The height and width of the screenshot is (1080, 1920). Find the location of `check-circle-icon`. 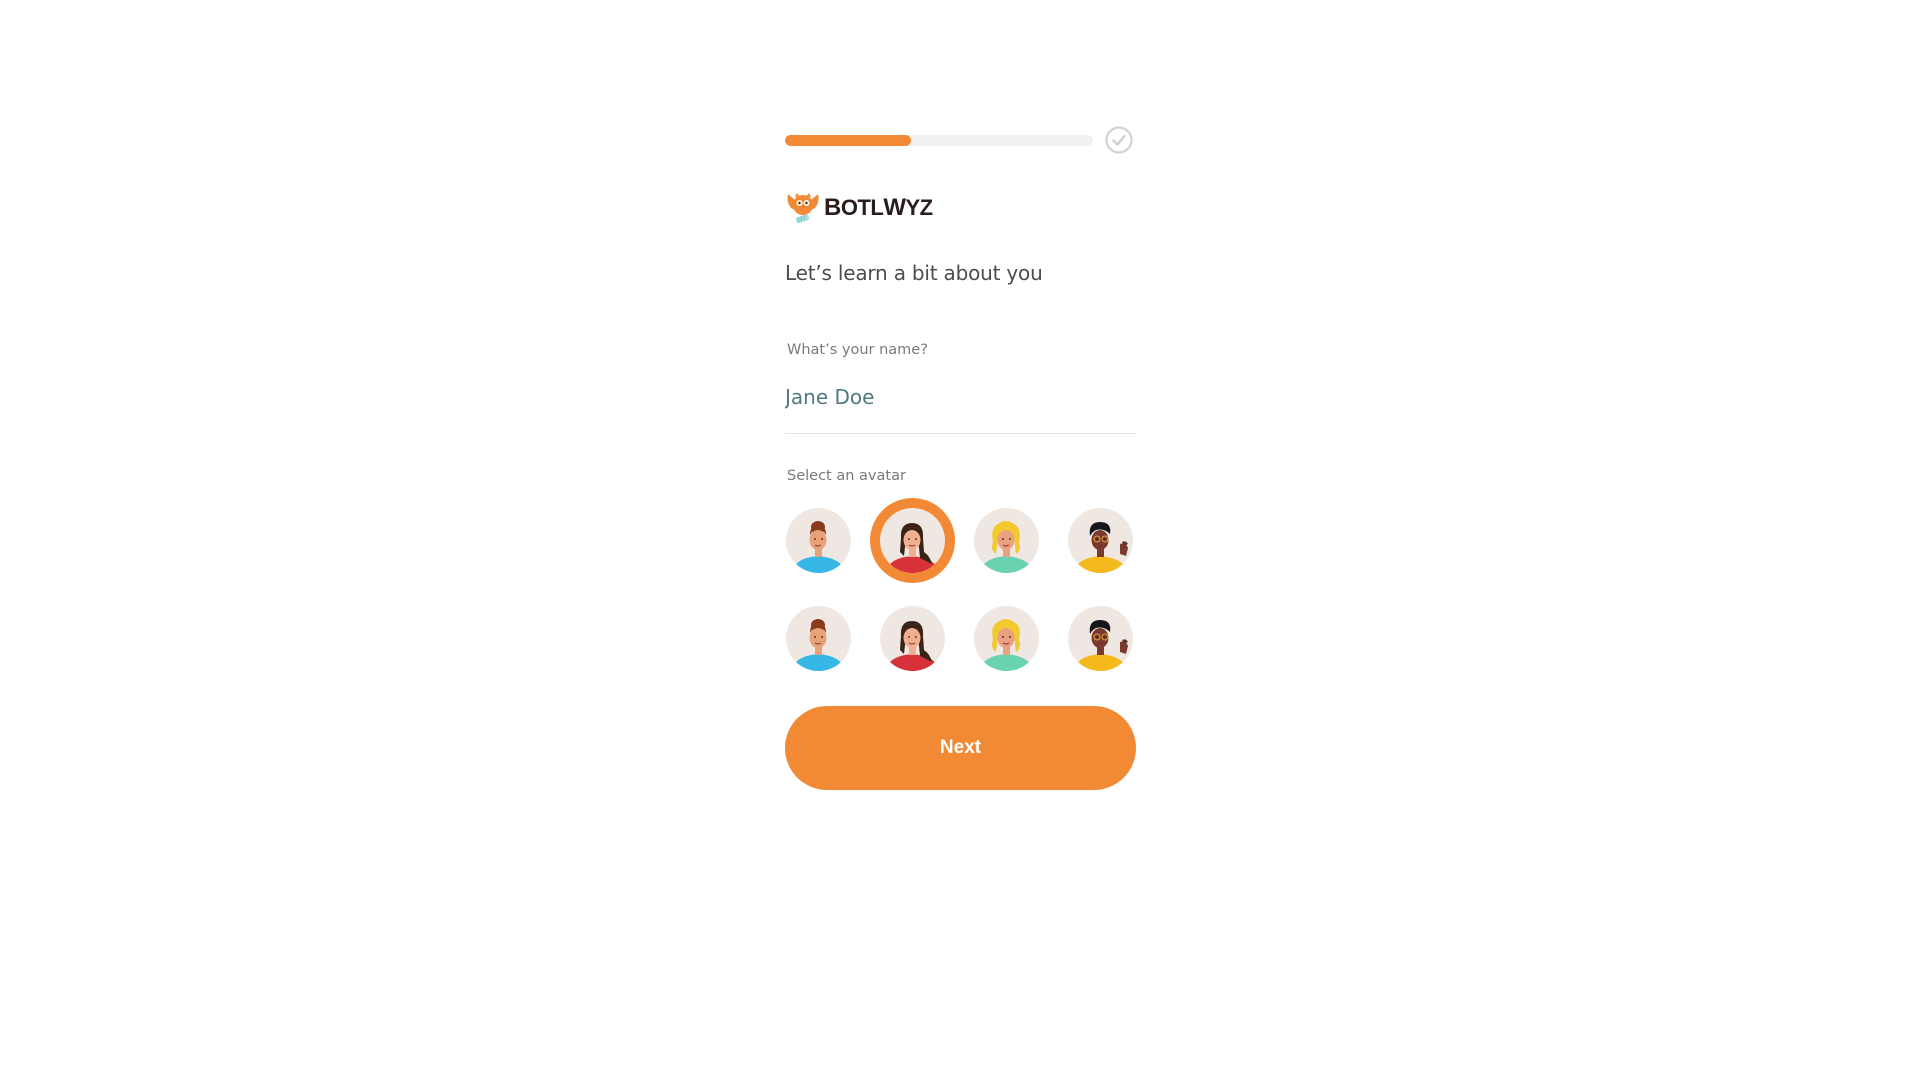

check-circle-icon is located at coordinates (1119, 140).